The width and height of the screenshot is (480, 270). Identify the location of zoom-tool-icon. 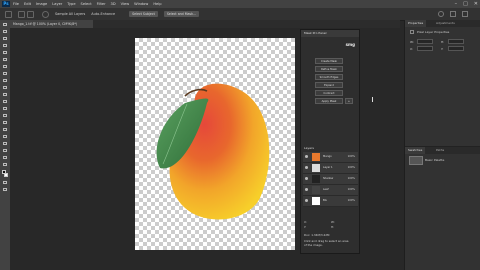
(5, 157).